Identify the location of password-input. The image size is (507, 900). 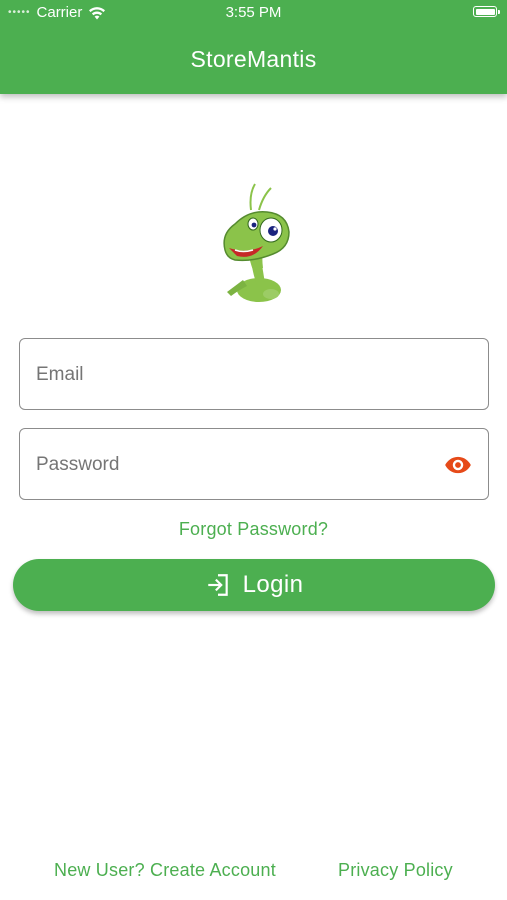
(236, 465).